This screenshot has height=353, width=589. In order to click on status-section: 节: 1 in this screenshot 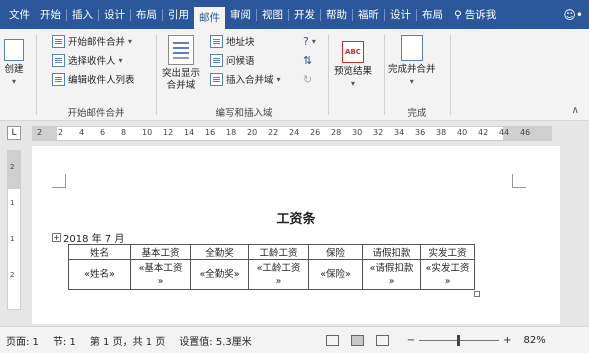, I will do `click(64, 340)`.